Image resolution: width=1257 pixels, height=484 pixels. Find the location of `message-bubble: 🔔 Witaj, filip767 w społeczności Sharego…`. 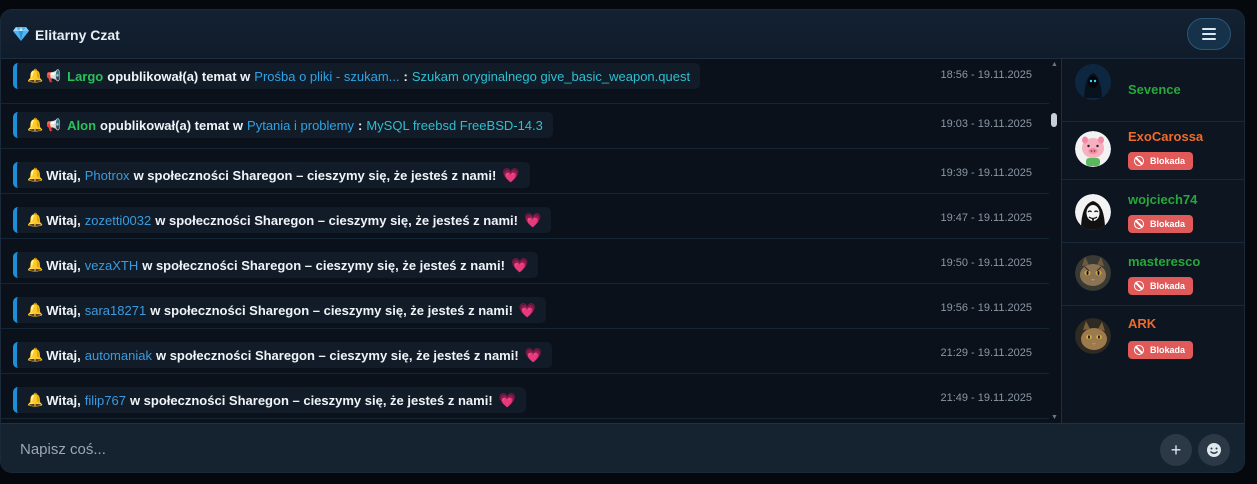

message-bubble: 🔔 Witaj, filip767 w społeczności Sharego… is located at coordinates (270, 400).